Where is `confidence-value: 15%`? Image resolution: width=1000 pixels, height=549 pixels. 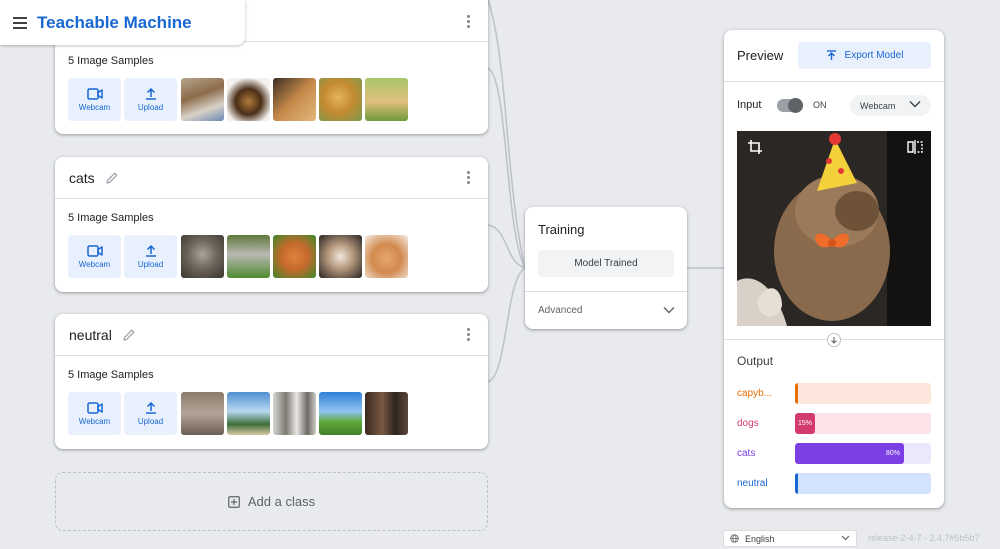
confidence-value: 15% is located at coordinates (805, 423).